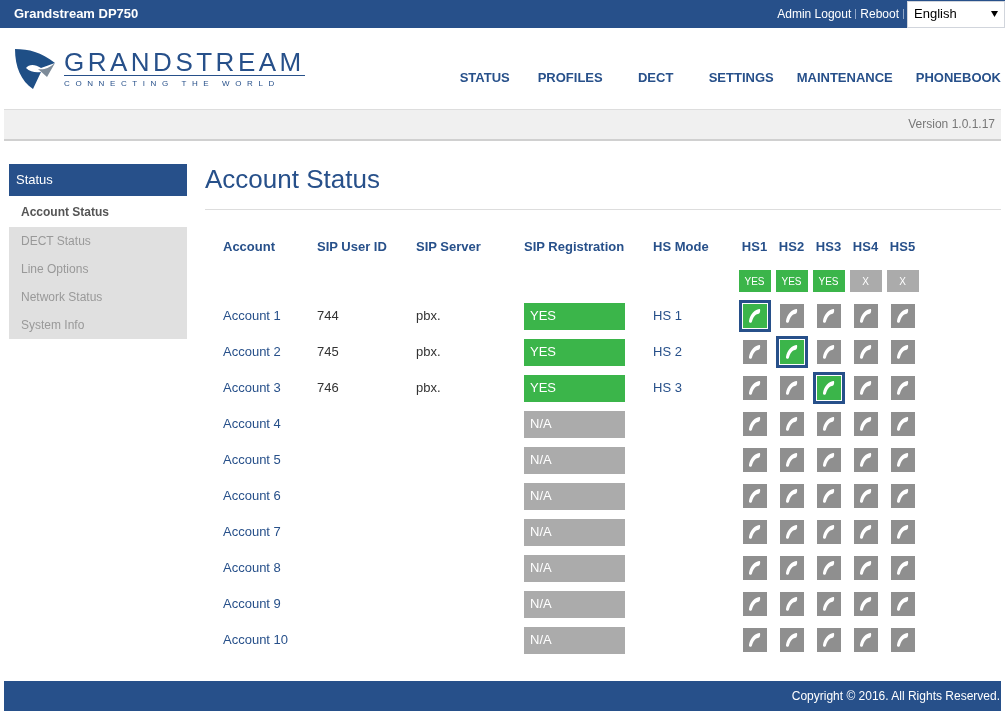 Image resolution: width=1005 pixels, height=717 pixels. Describe the element at coordinates (956, 14) in the screenshot. I see `language-select: English` at that location.